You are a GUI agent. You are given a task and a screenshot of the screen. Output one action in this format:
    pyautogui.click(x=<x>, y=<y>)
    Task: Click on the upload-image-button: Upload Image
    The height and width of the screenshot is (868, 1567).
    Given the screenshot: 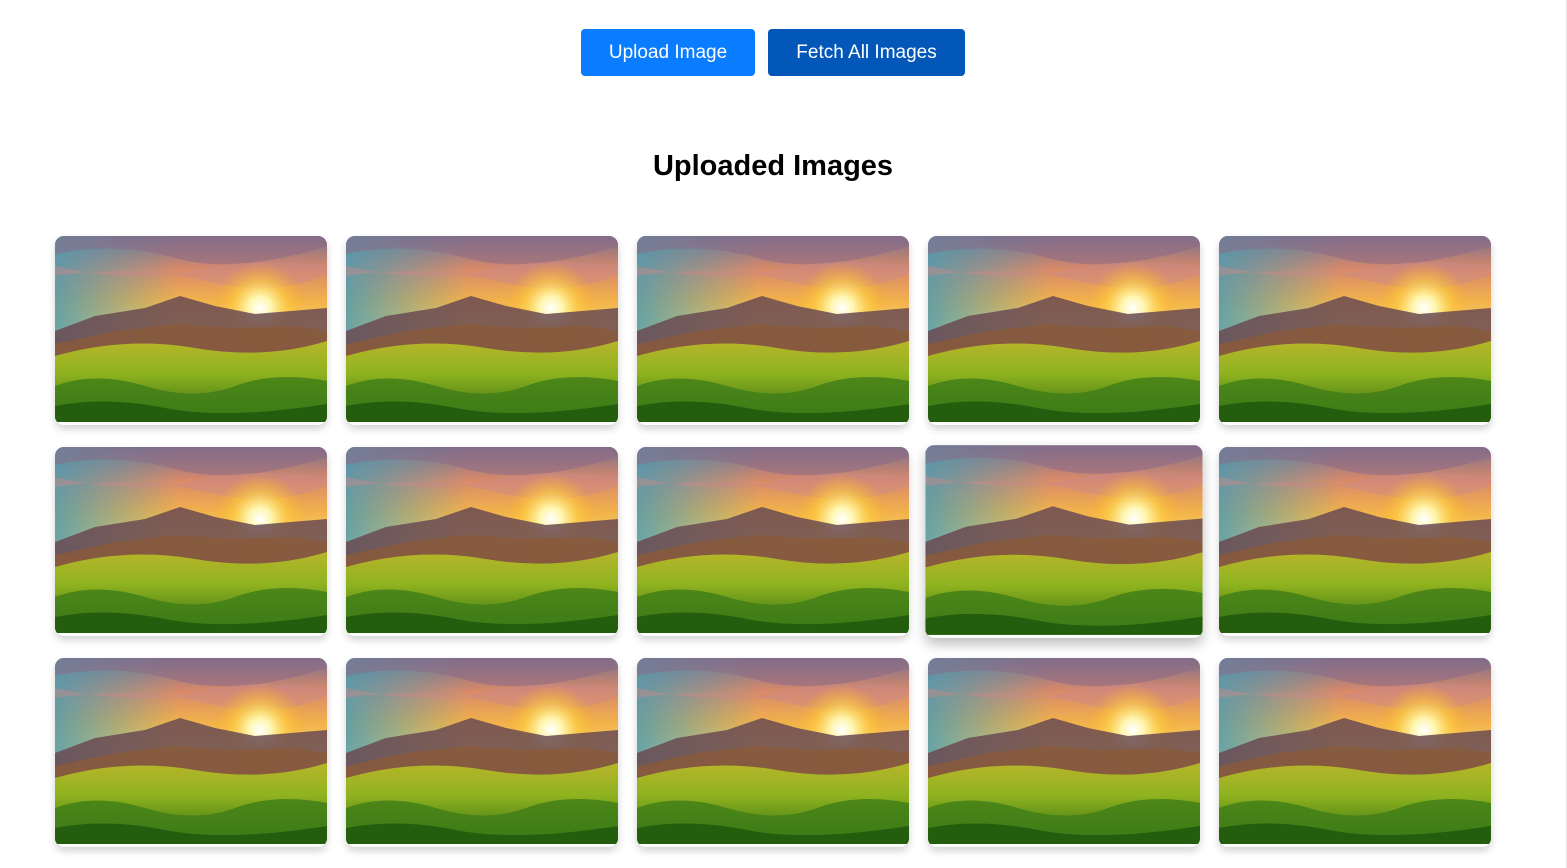 What is the action you would take?
    pyautogui.click(x=668, y=52)
    